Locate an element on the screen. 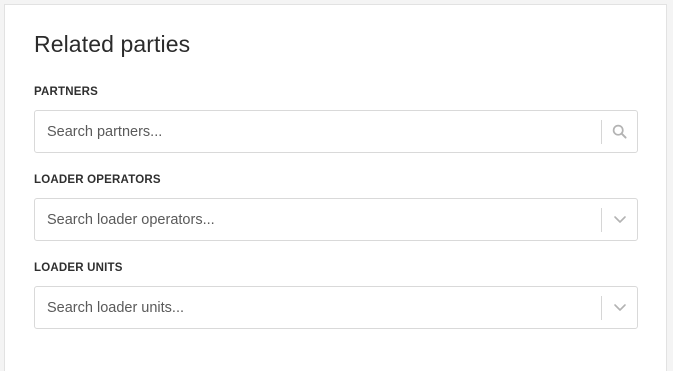 This screenshot has width=673, height=371. partners-field is located at coordinates (336, 131).